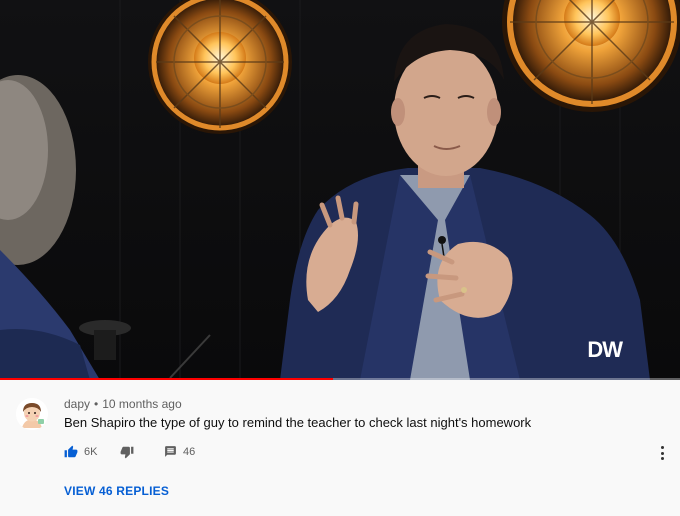 Image resolution: width=680 pixels, height=516 pixels. What do you see at coordinates (170, 451) in the screenshot?
I see `reply-icon` at bounding box center [170, 451].